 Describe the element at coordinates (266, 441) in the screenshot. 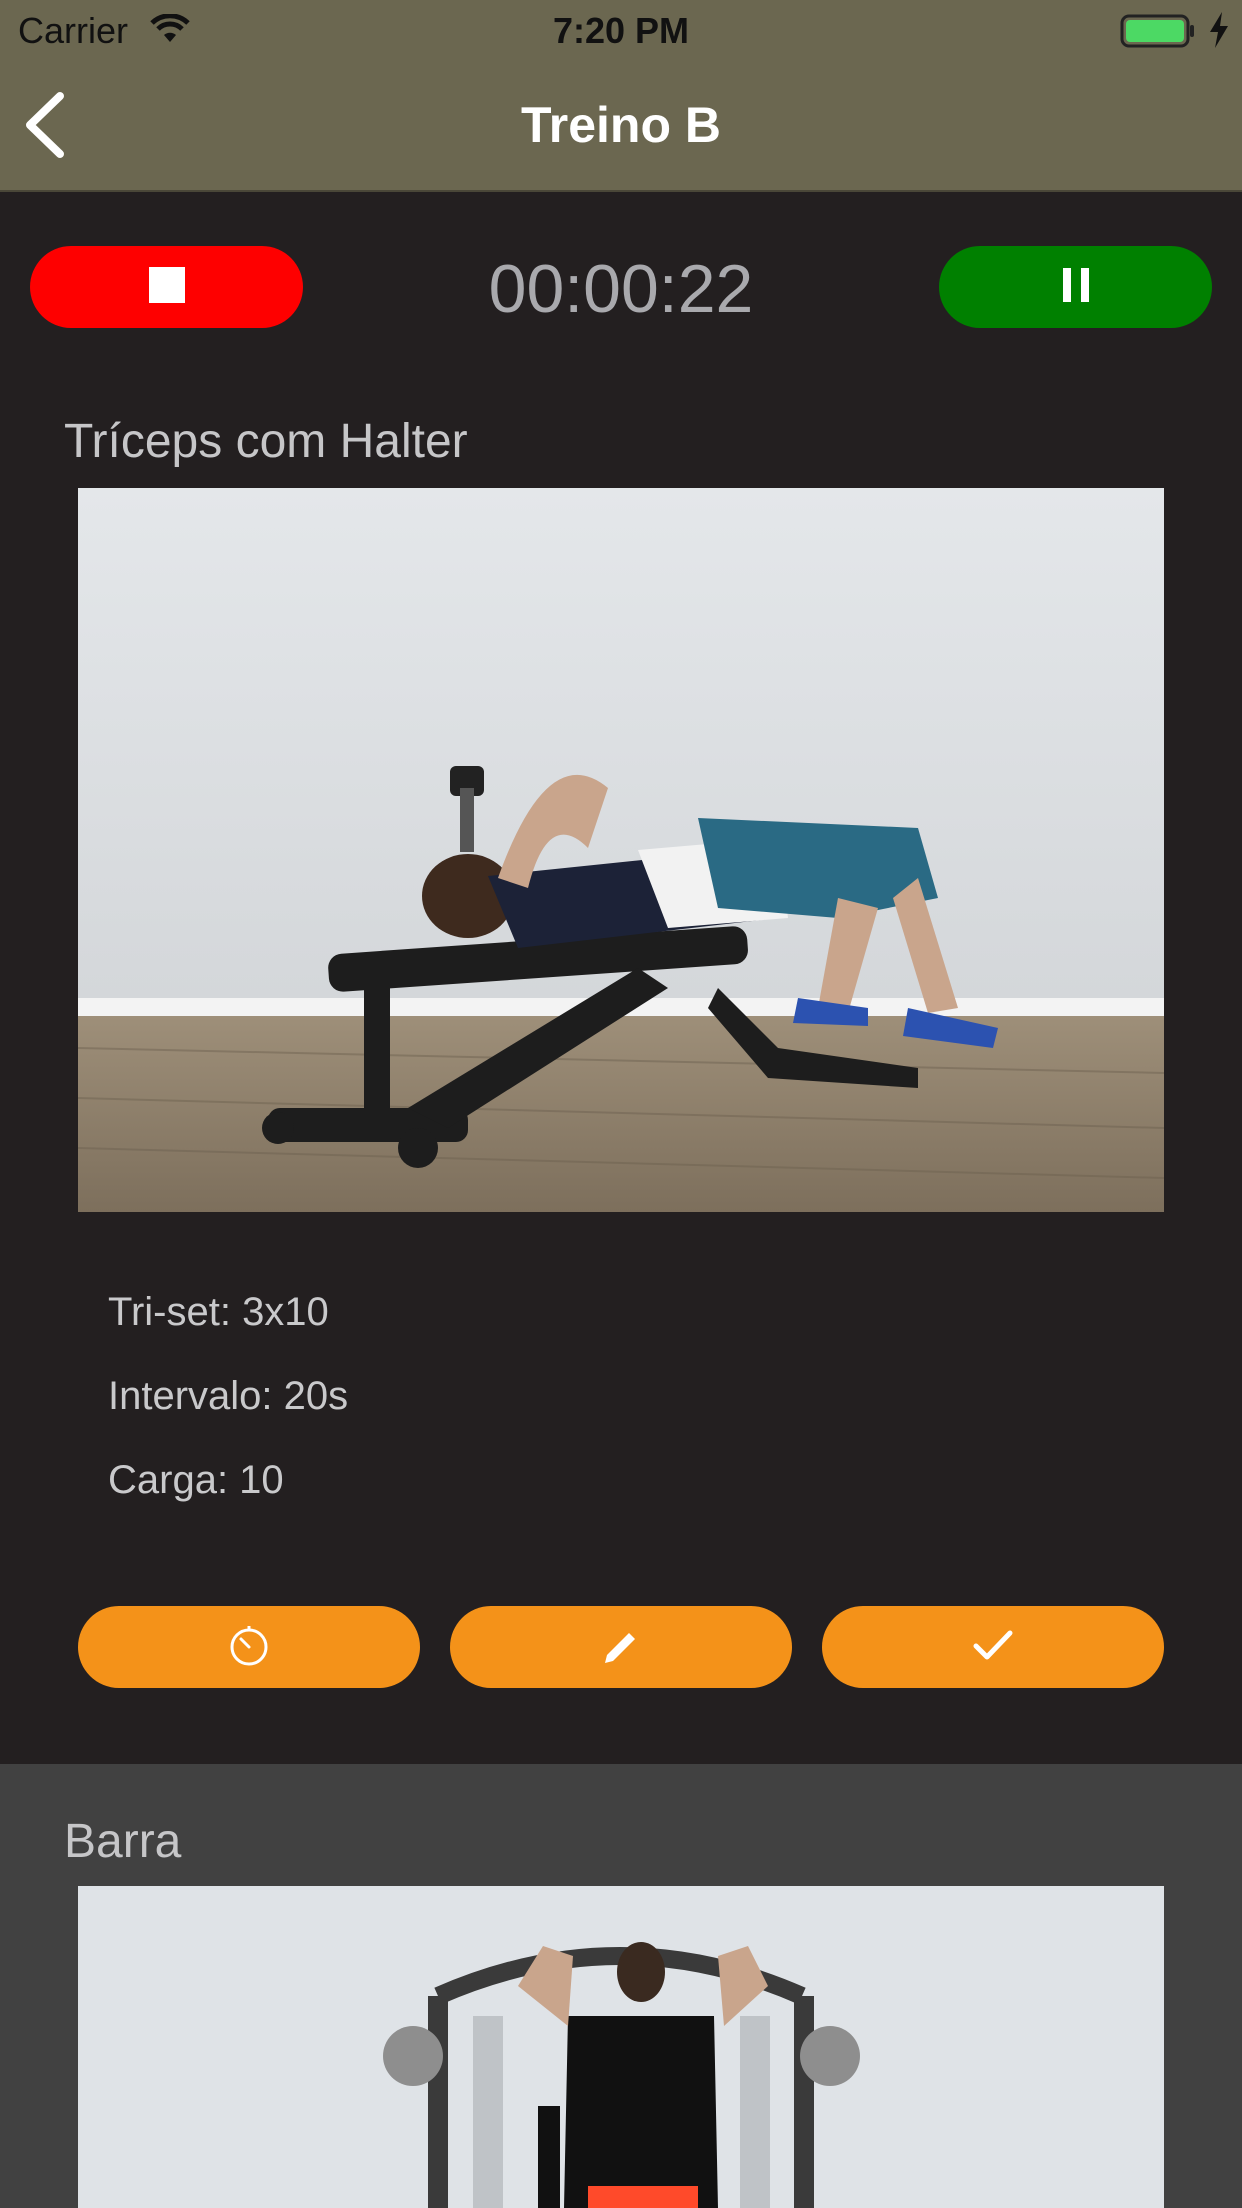

I see `exercise-title: Tríceps com Halter` at that location.